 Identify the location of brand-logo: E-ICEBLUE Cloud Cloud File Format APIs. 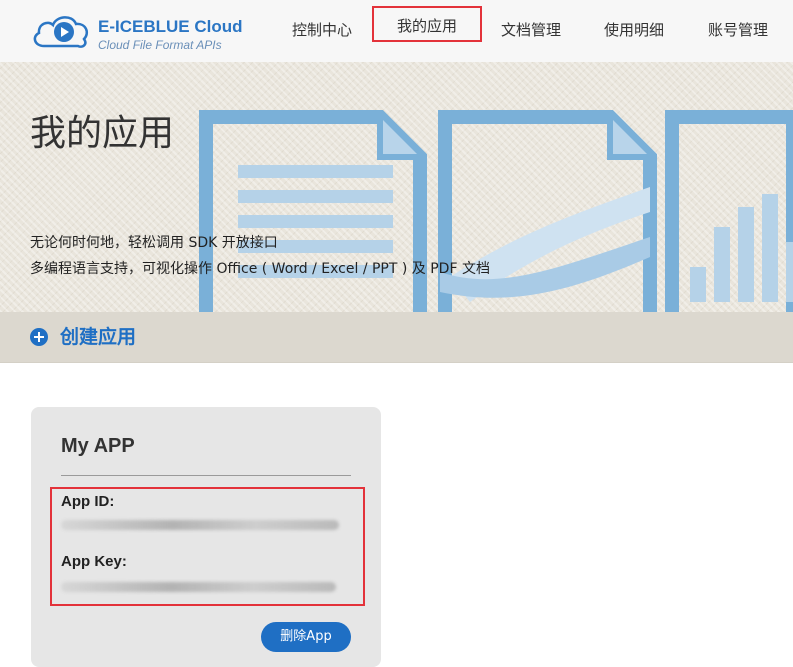
(136, 30).